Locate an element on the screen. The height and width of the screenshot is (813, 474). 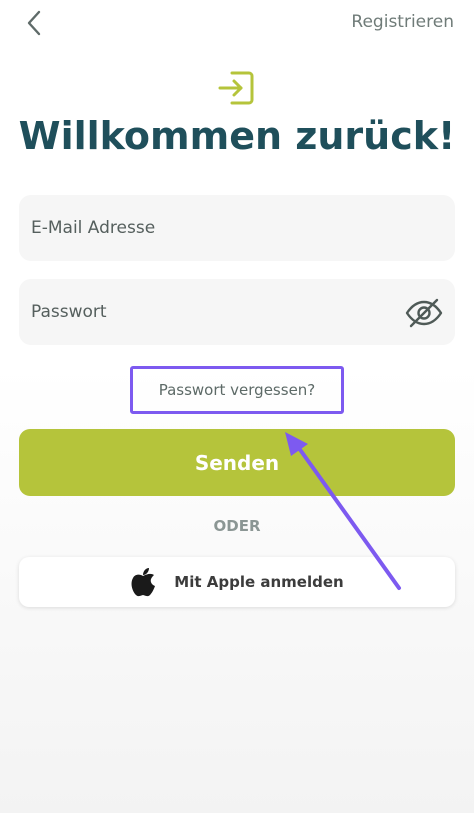
chevron-left-icon is located at coordinates (34, 23).